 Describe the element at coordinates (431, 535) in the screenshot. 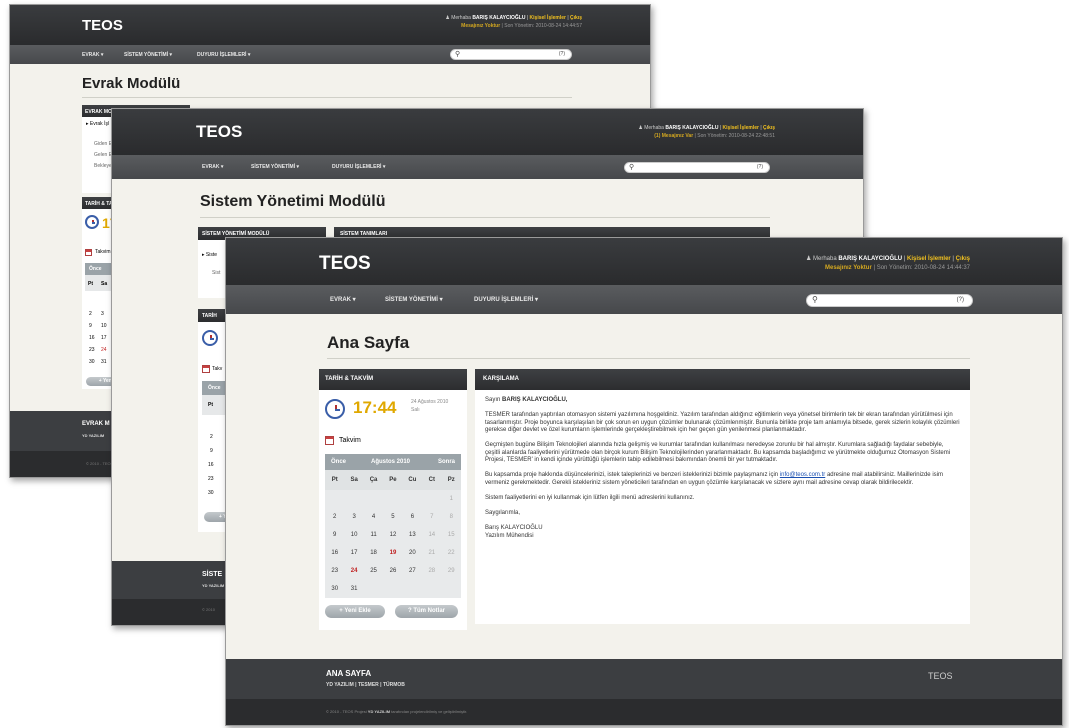

I see `calendar-day: 14` at that location.